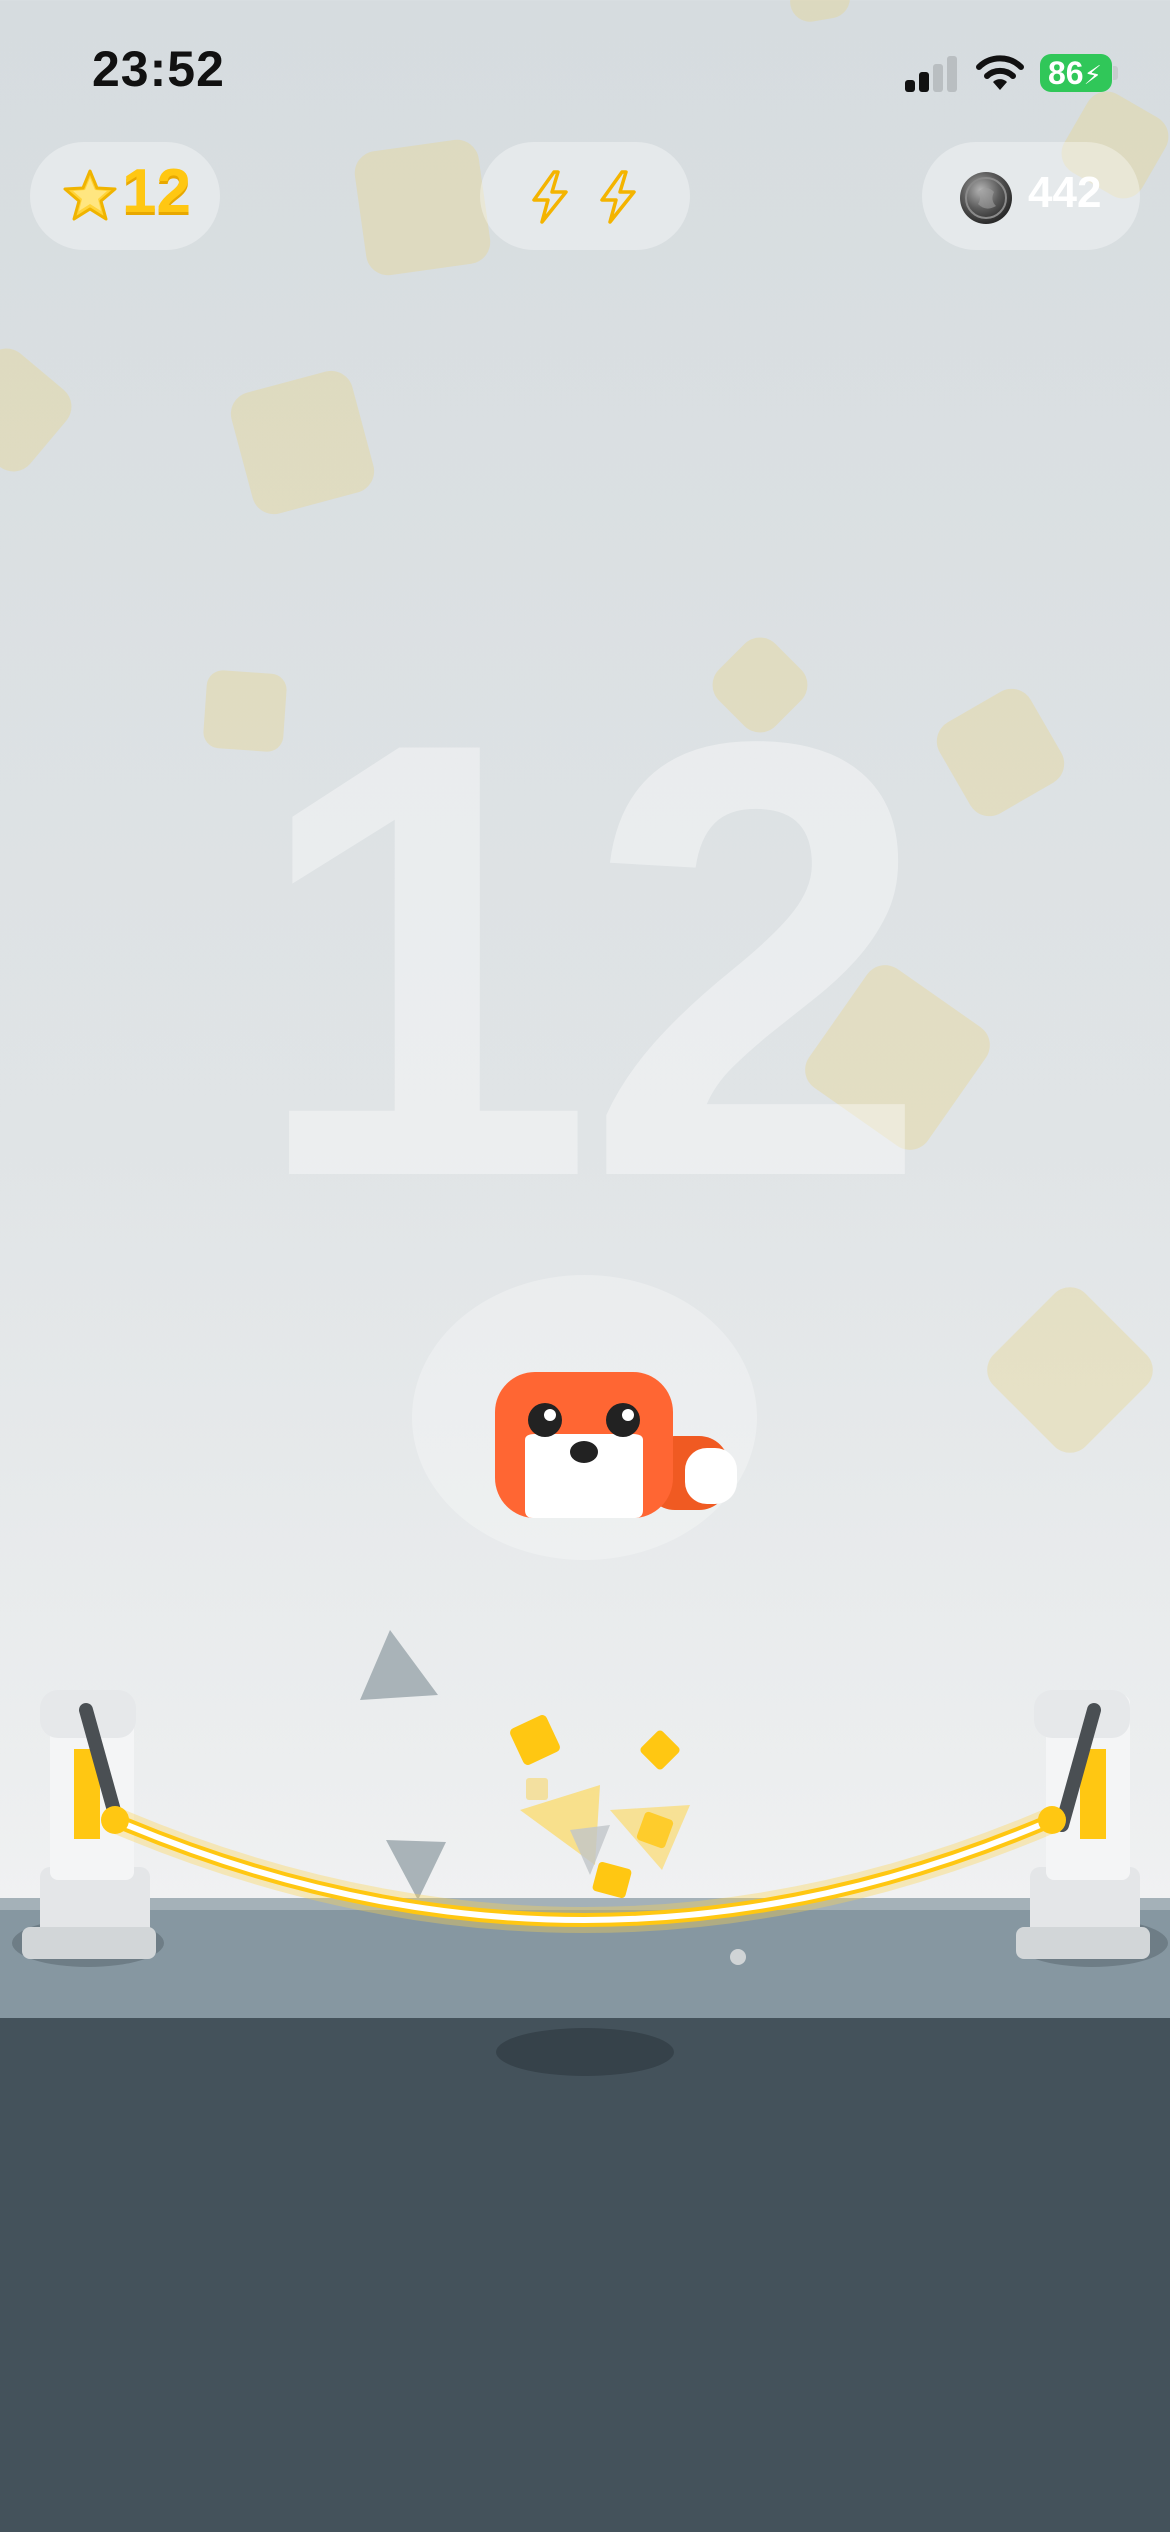 Image resolution: width=1170 pixels, height=2532 pixels. What do you see at coordinates (156, 191) in the screenshot?
I see `score-counter: 12` at bounding box center [156, 191].